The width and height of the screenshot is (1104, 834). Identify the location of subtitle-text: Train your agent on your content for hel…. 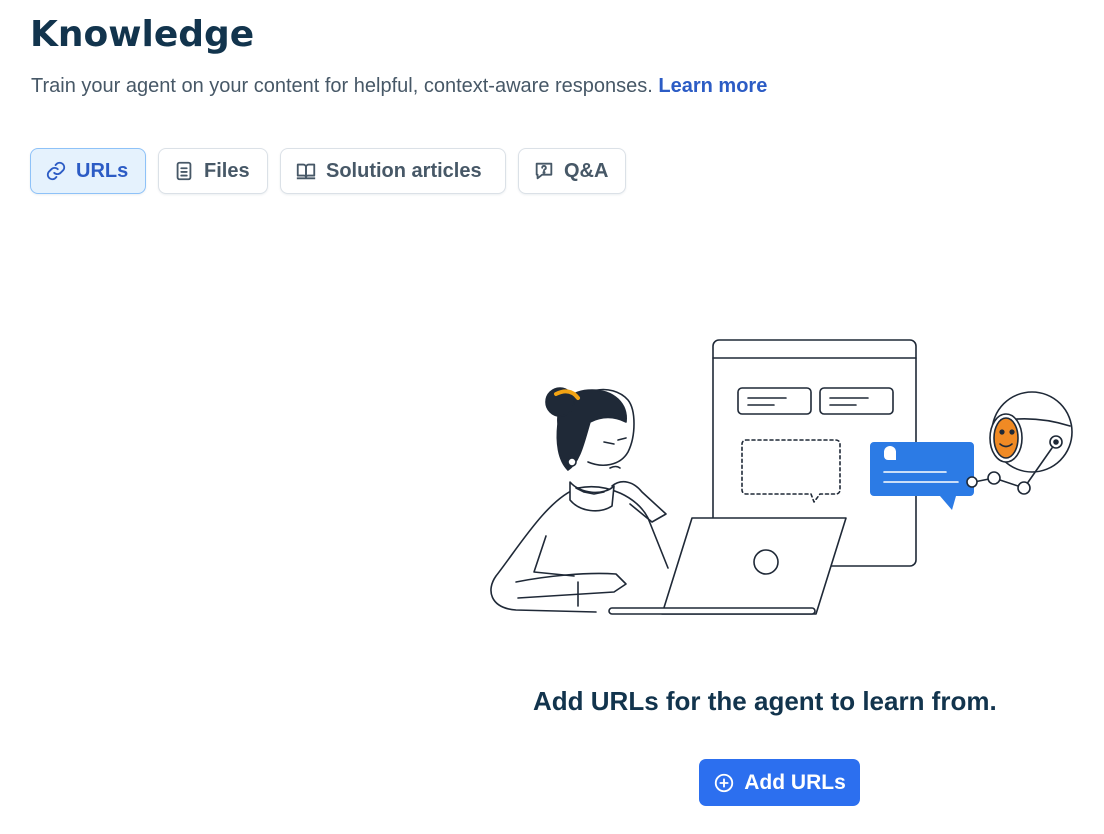
(342, 86).